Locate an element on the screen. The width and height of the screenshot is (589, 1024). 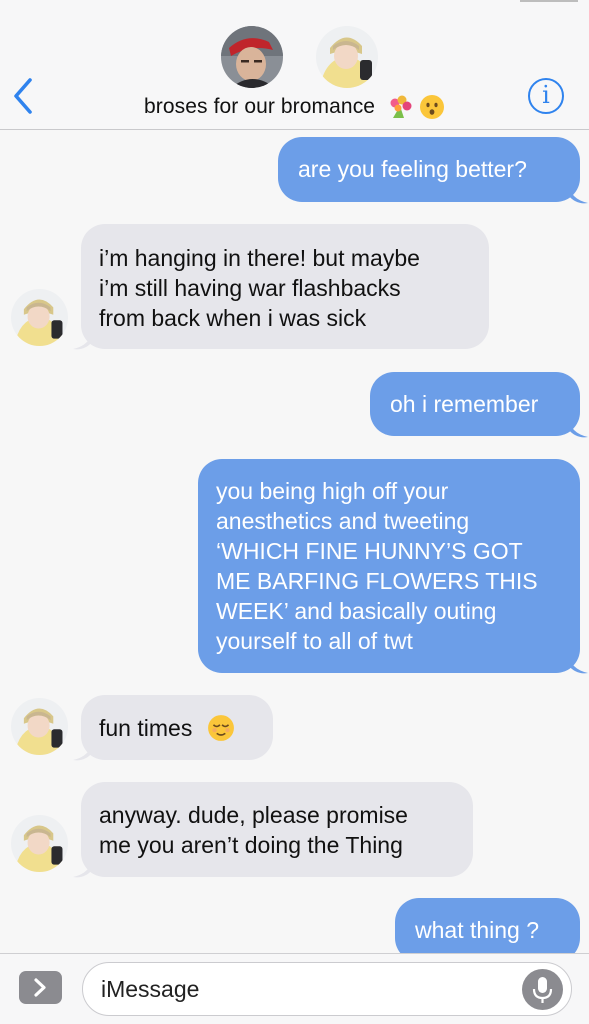
message-line: from back when i was sick is located at coordinates (233, 318).